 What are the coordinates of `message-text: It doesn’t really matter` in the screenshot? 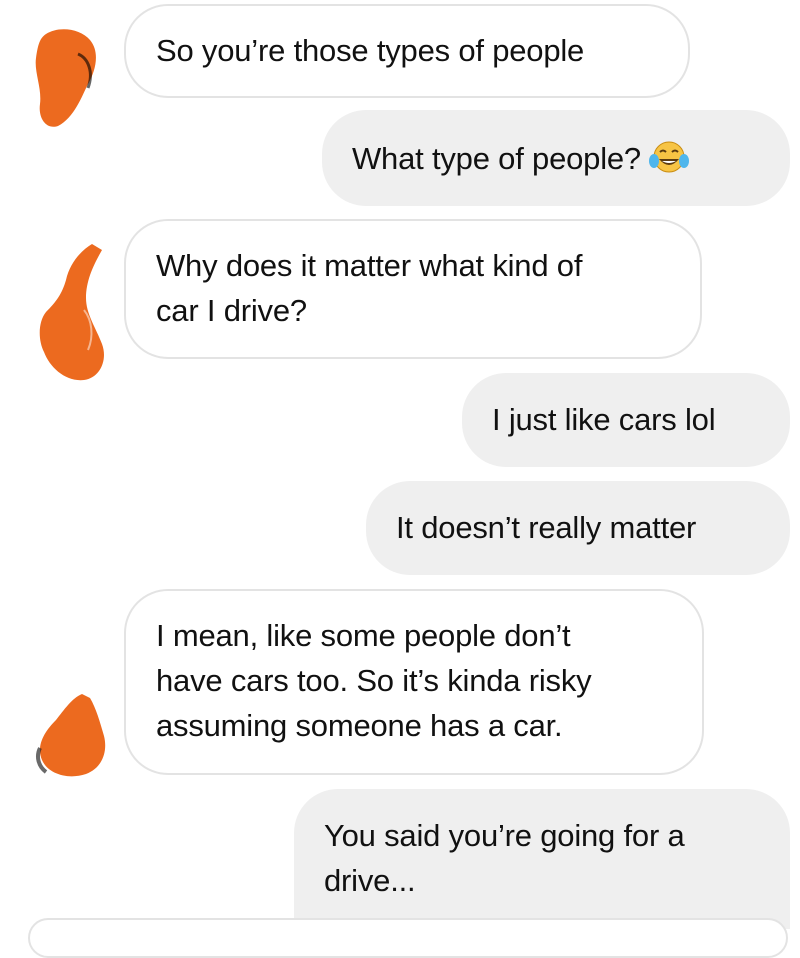 It's located at (546, 527).